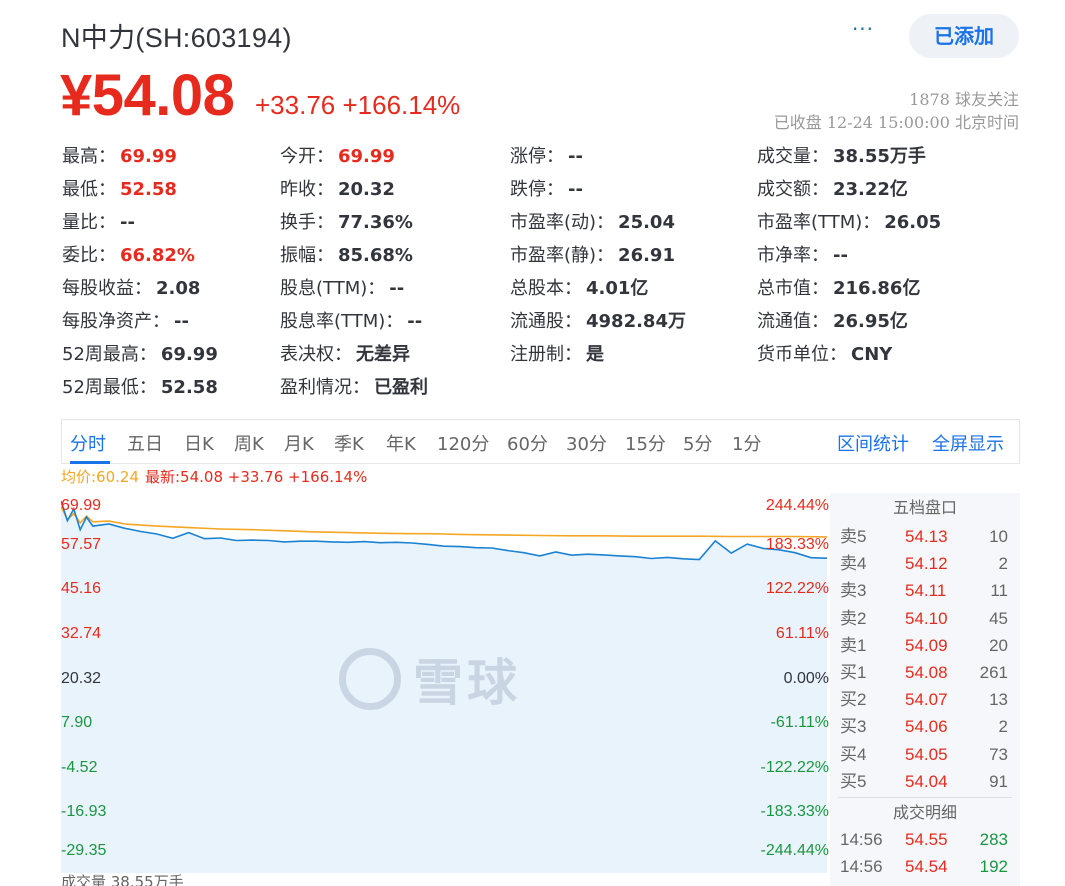  What do you see at coordinates (925, 726) in the screenshot?
I see `order-book-row: 买3 54.06 2` at bounding box center [925, 726].